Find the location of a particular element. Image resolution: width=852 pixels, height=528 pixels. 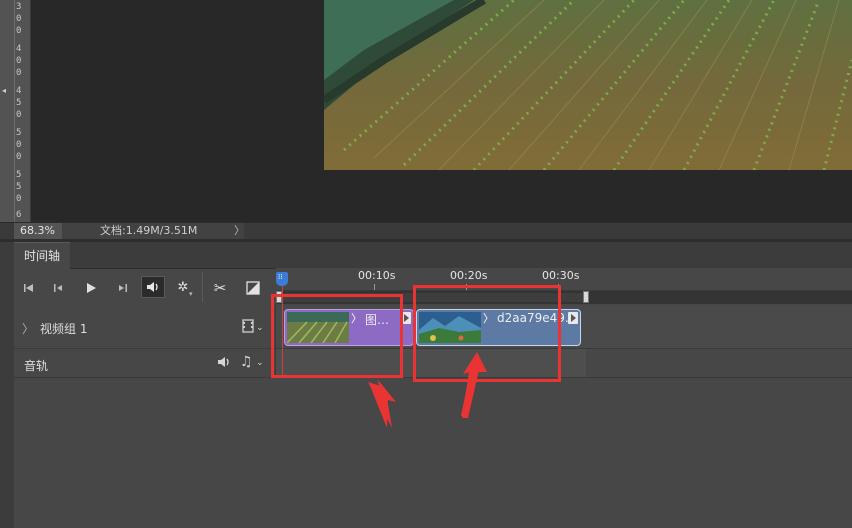

step-forward-icon is located at coordinates (123, 287).